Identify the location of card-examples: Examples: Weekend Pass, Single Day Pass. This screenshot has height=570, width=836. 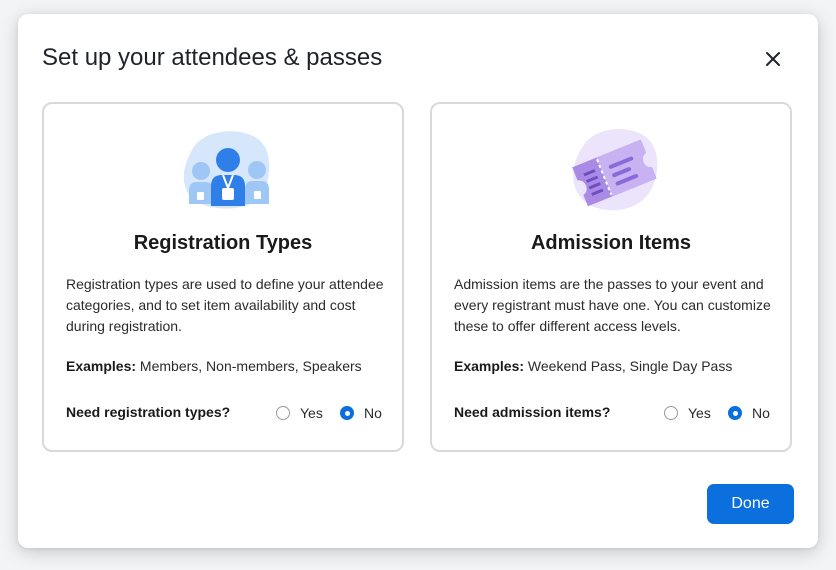
(619, 366).